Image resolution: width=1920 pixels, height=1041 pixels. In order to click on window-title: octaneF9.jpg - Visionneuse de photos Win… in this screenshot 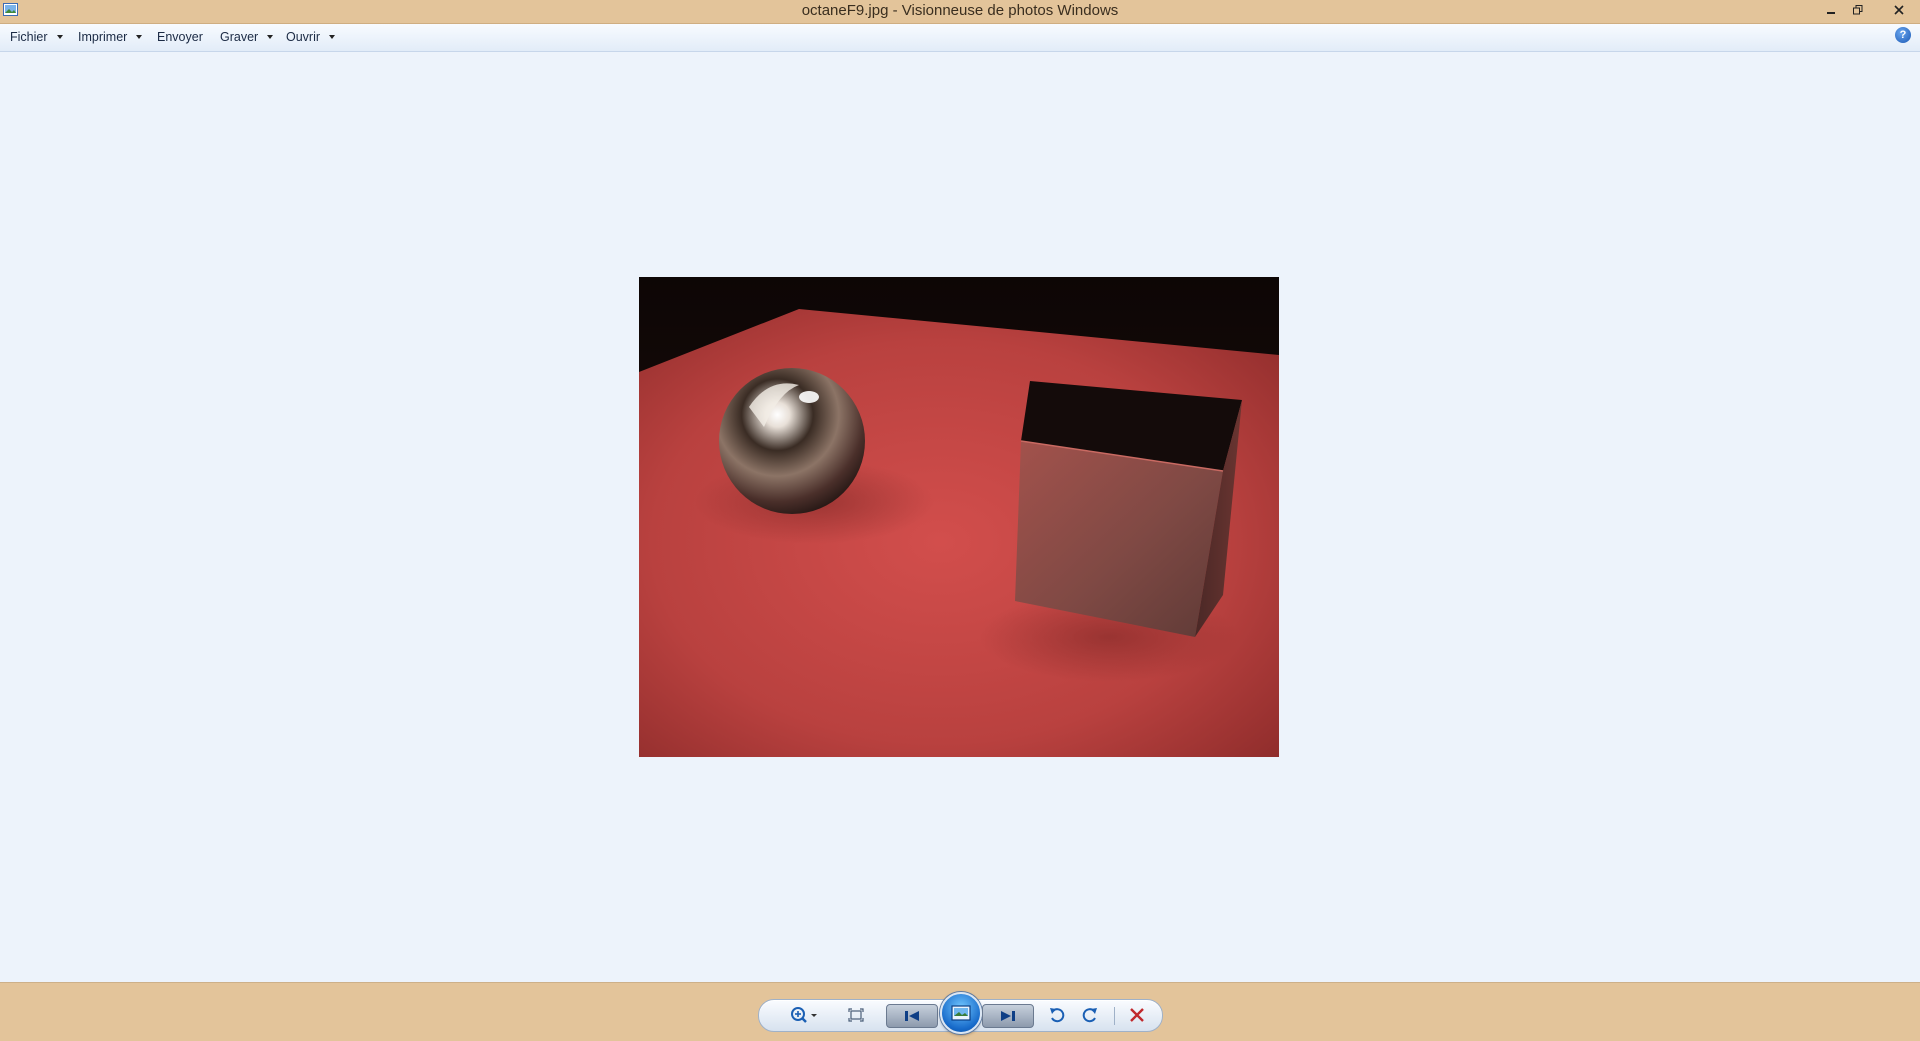, I will do `click(960, 10)`.